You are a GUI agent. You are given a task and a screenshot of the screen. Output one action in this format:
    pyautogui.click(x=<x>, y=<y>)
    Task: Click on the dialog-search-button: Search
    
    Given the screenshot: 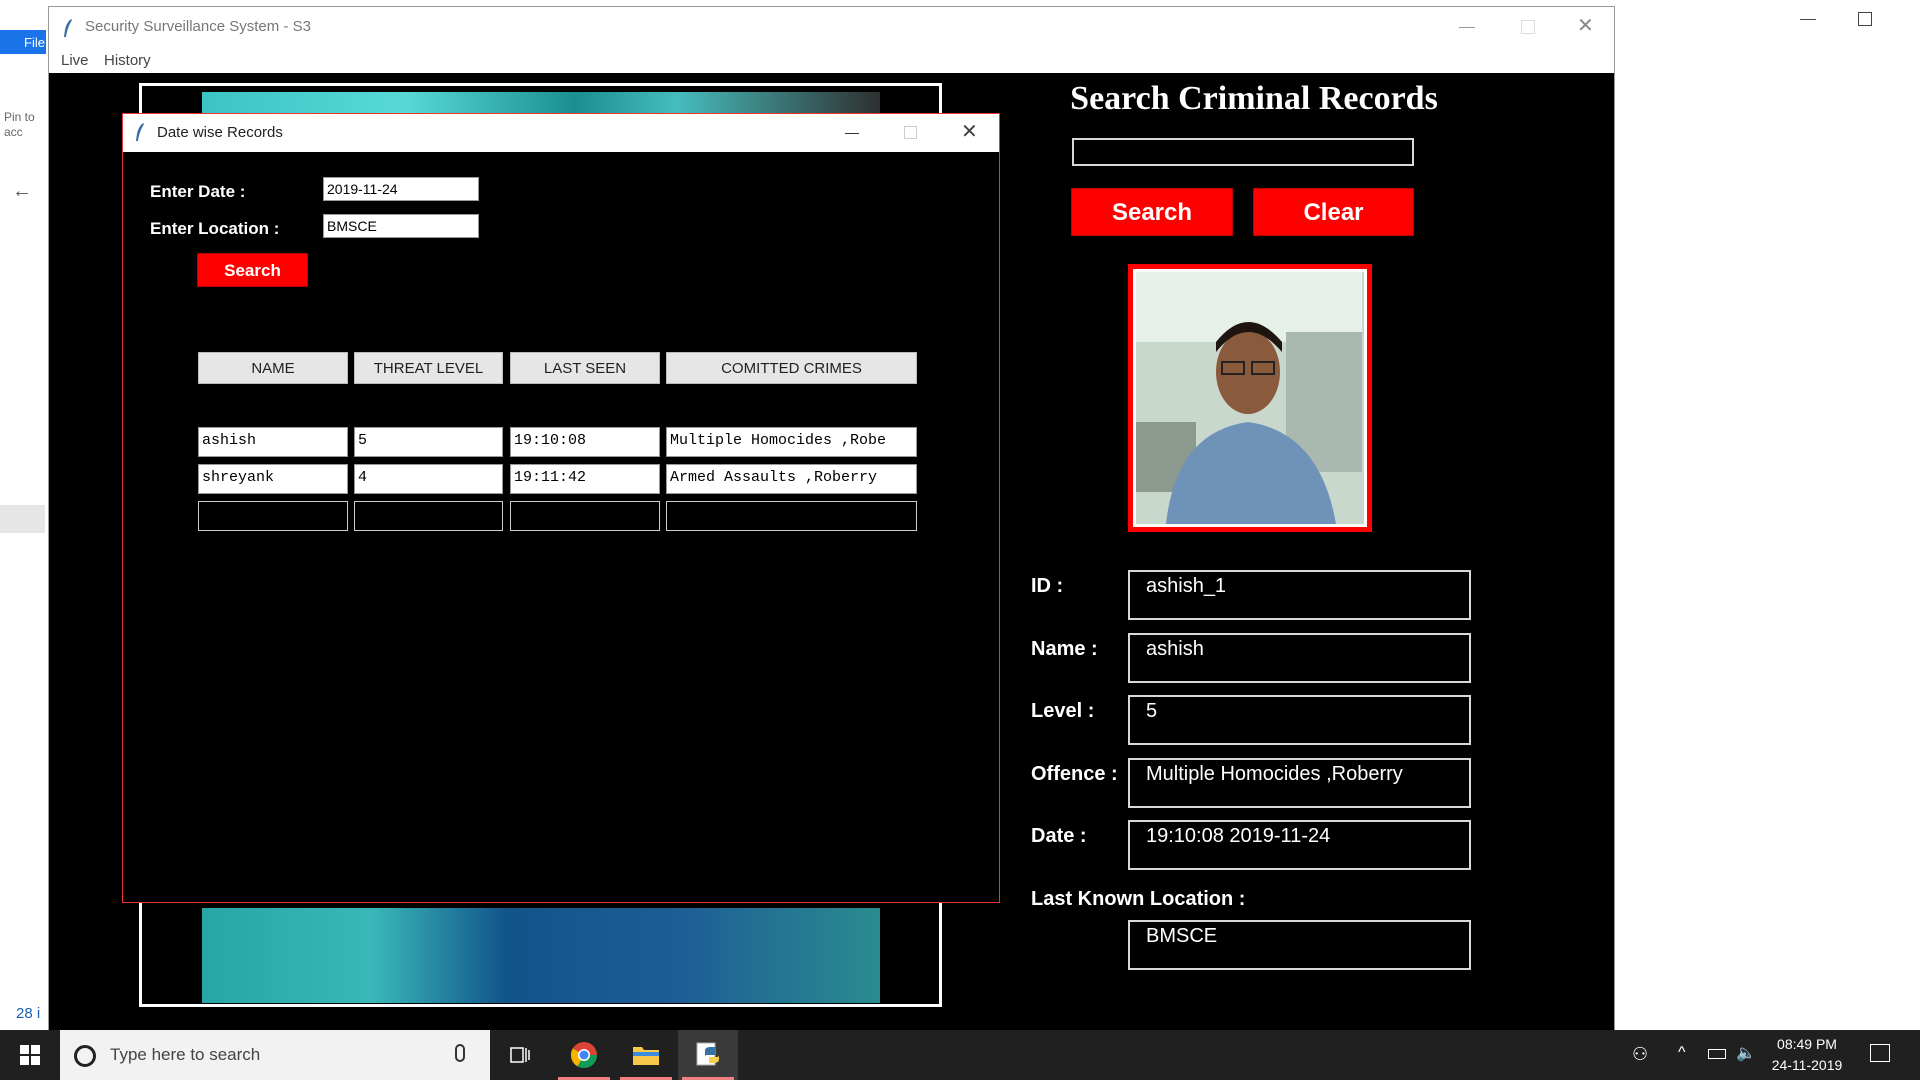 What is the action you would take?
    pyautogui.click(x=252, y=270)
    